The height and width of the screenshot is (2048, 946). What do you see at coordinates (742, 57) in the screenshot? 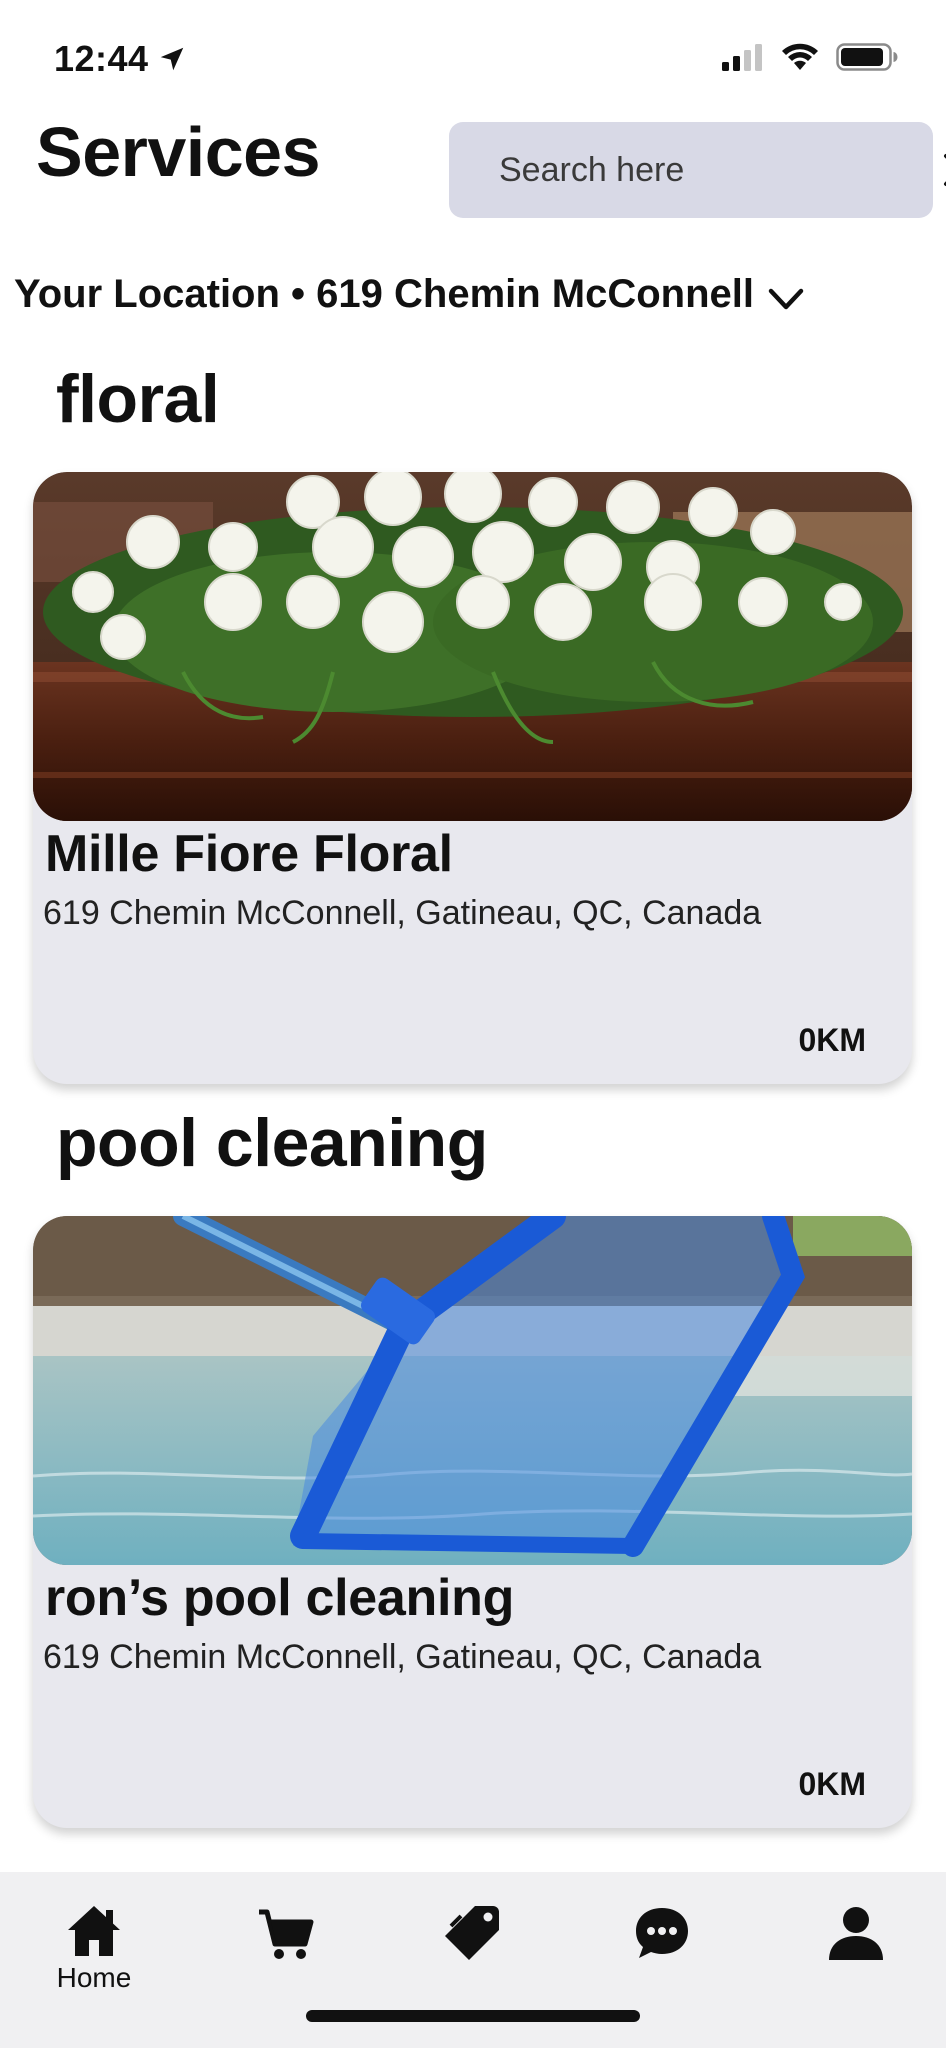
I see `cellular-signal-icon` at bounding box center [742, 57].